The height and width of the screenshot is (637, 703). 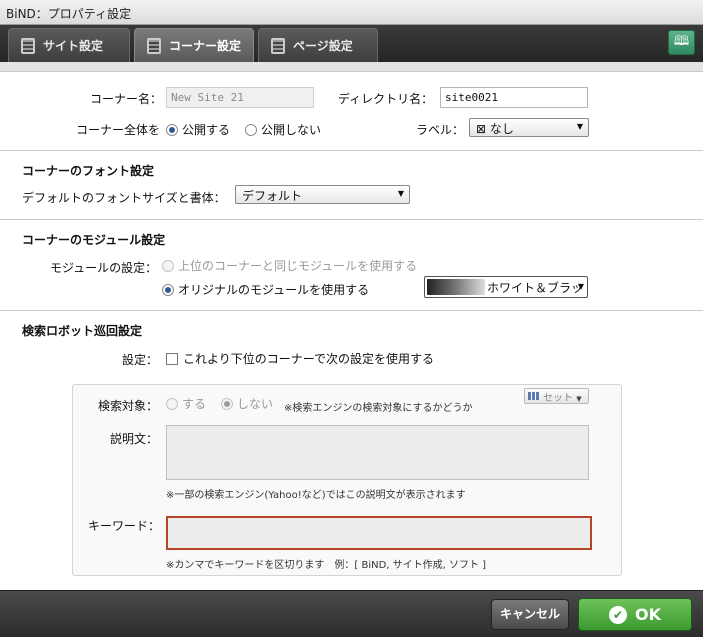 I want to click on tab-label: サイト設定, so click(x=73, y=46).